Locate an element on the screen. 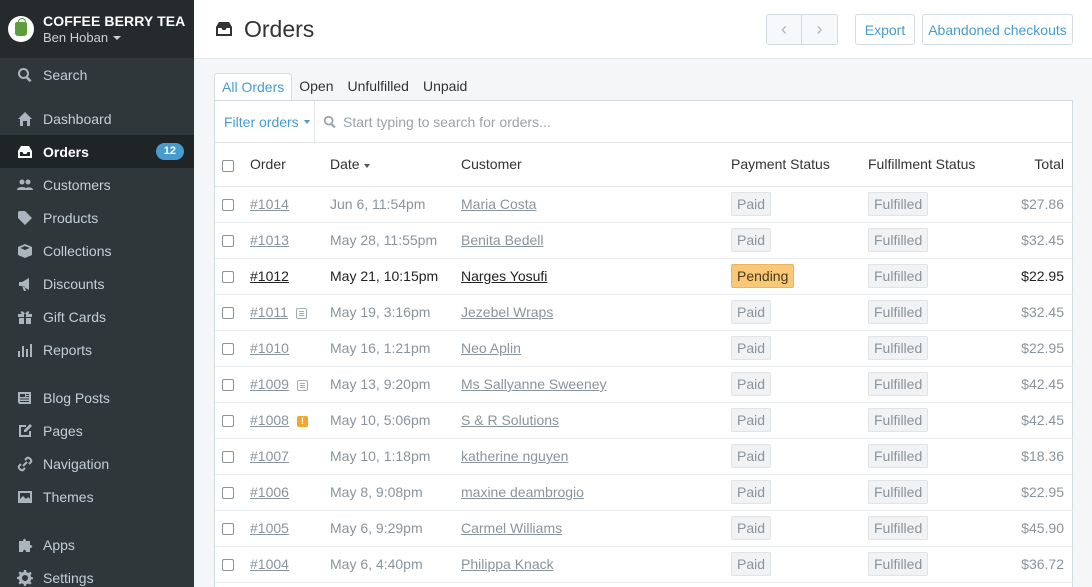 Image resolution: width=1092 pixels, height=587 pixels. store-user: Ben Hoban is located at coordinates (114, 38).